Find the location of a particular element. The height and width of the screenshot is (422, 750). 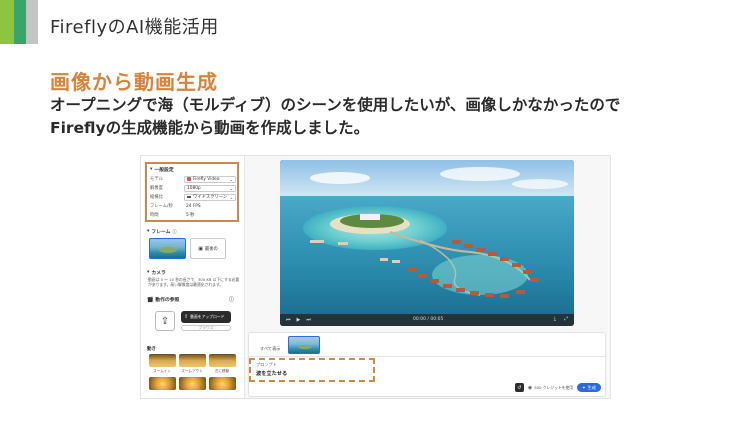

setting-row-duration: 時間 5 秒 is located at coordinates (193, 215).